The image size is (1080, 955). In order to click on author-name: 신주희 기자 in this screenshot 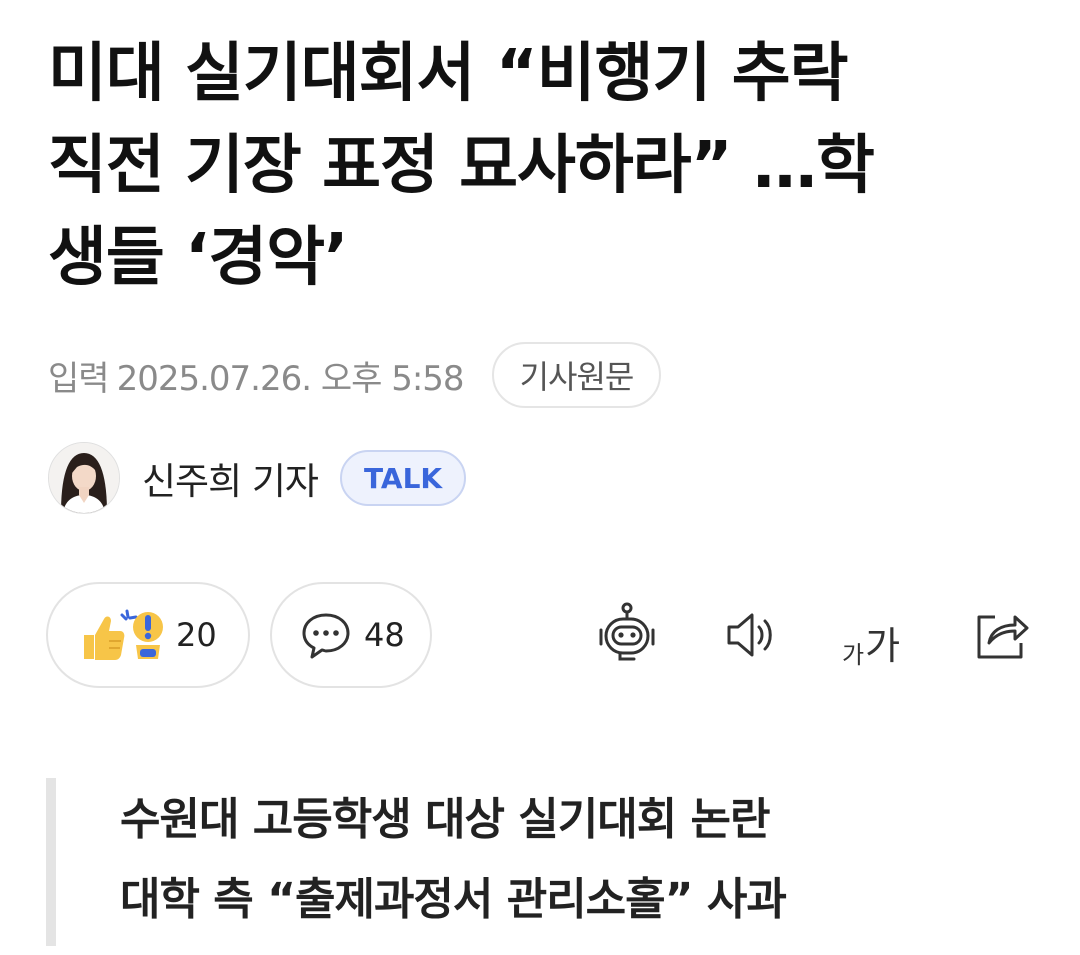, I will do `click(230, 478)`.